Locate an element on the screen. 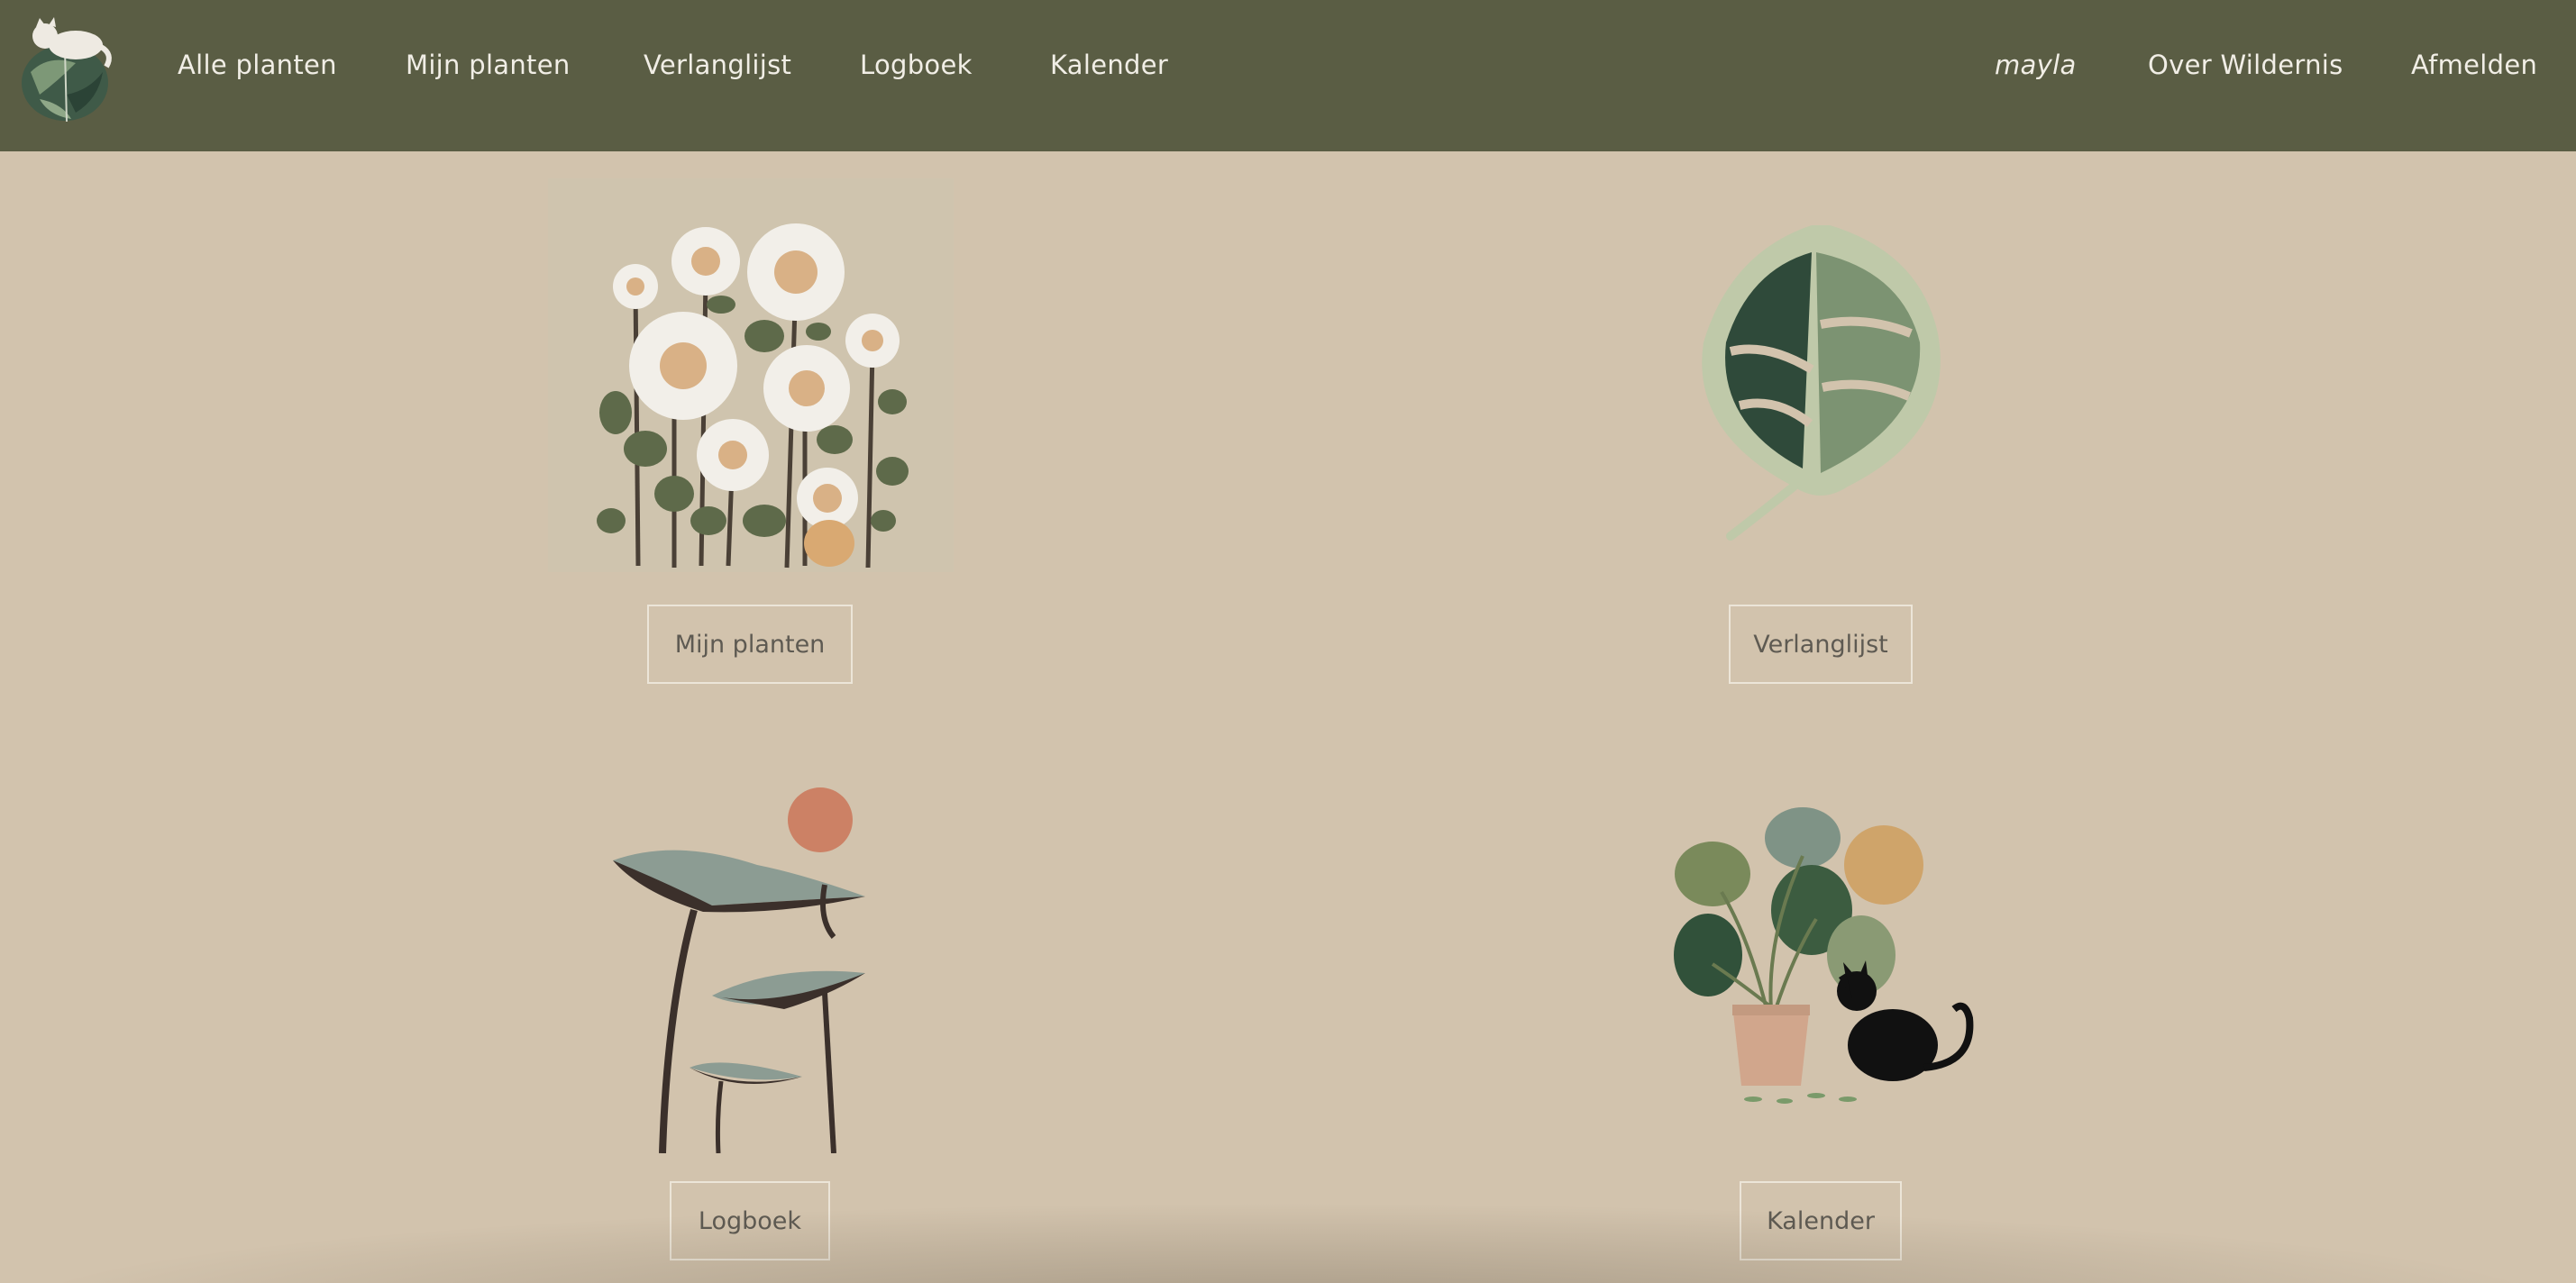  nav-my-plants: Mijn planten is located at coordinates (489, 65).